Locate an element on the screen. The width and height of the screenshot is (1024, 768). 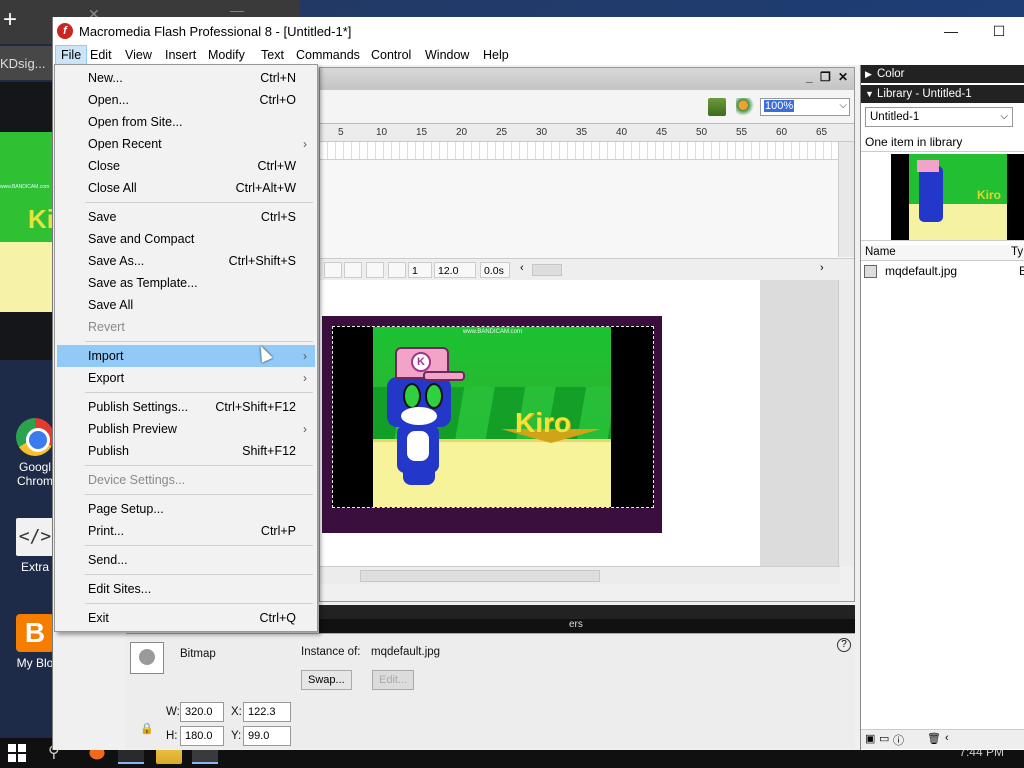
lock-icon: 🔒 is located at coordinates (147, 728).